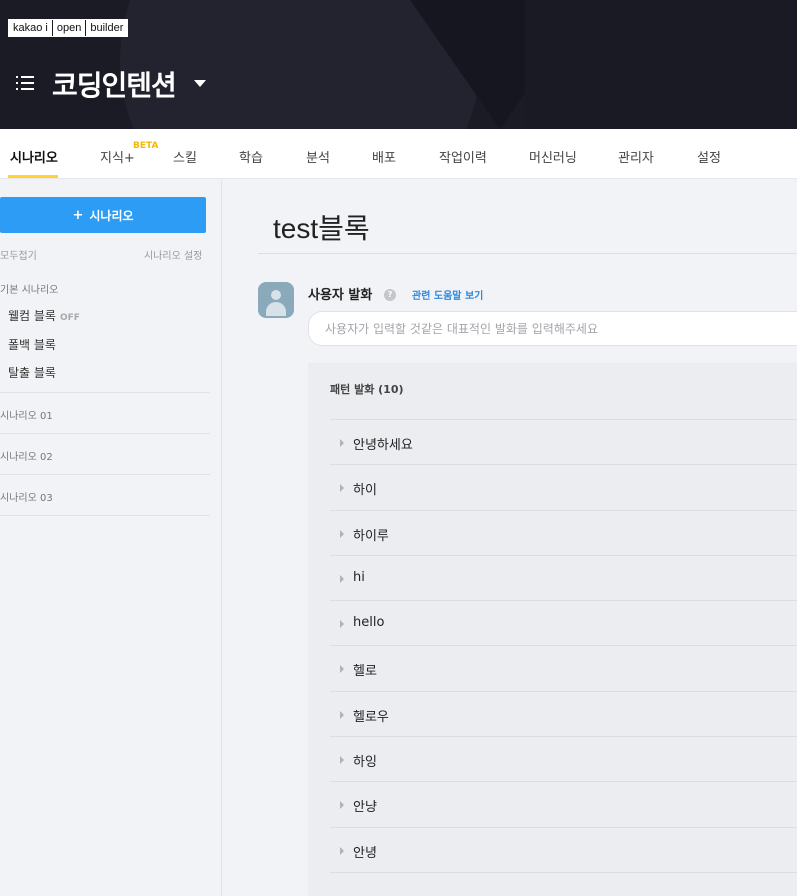  What do you see at coordinates (447, 294) in the screenshot?
I see `help-link: 관련 도움말 보기` at bounding box center [447, 294].